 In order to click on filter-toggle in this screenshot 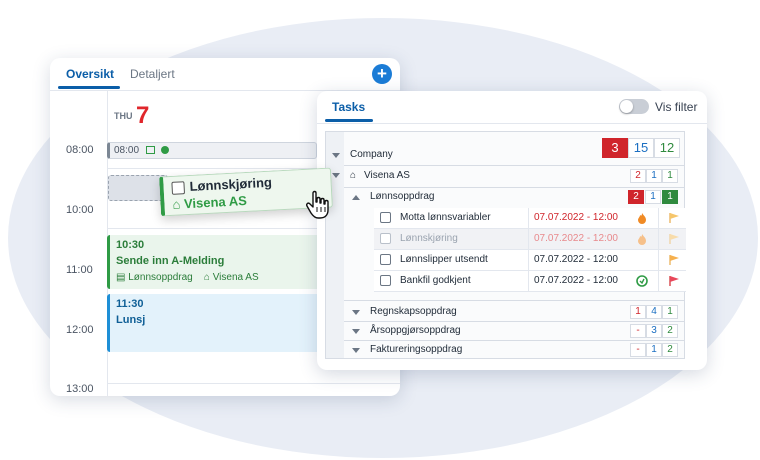, I will do `click(634, 106)`.